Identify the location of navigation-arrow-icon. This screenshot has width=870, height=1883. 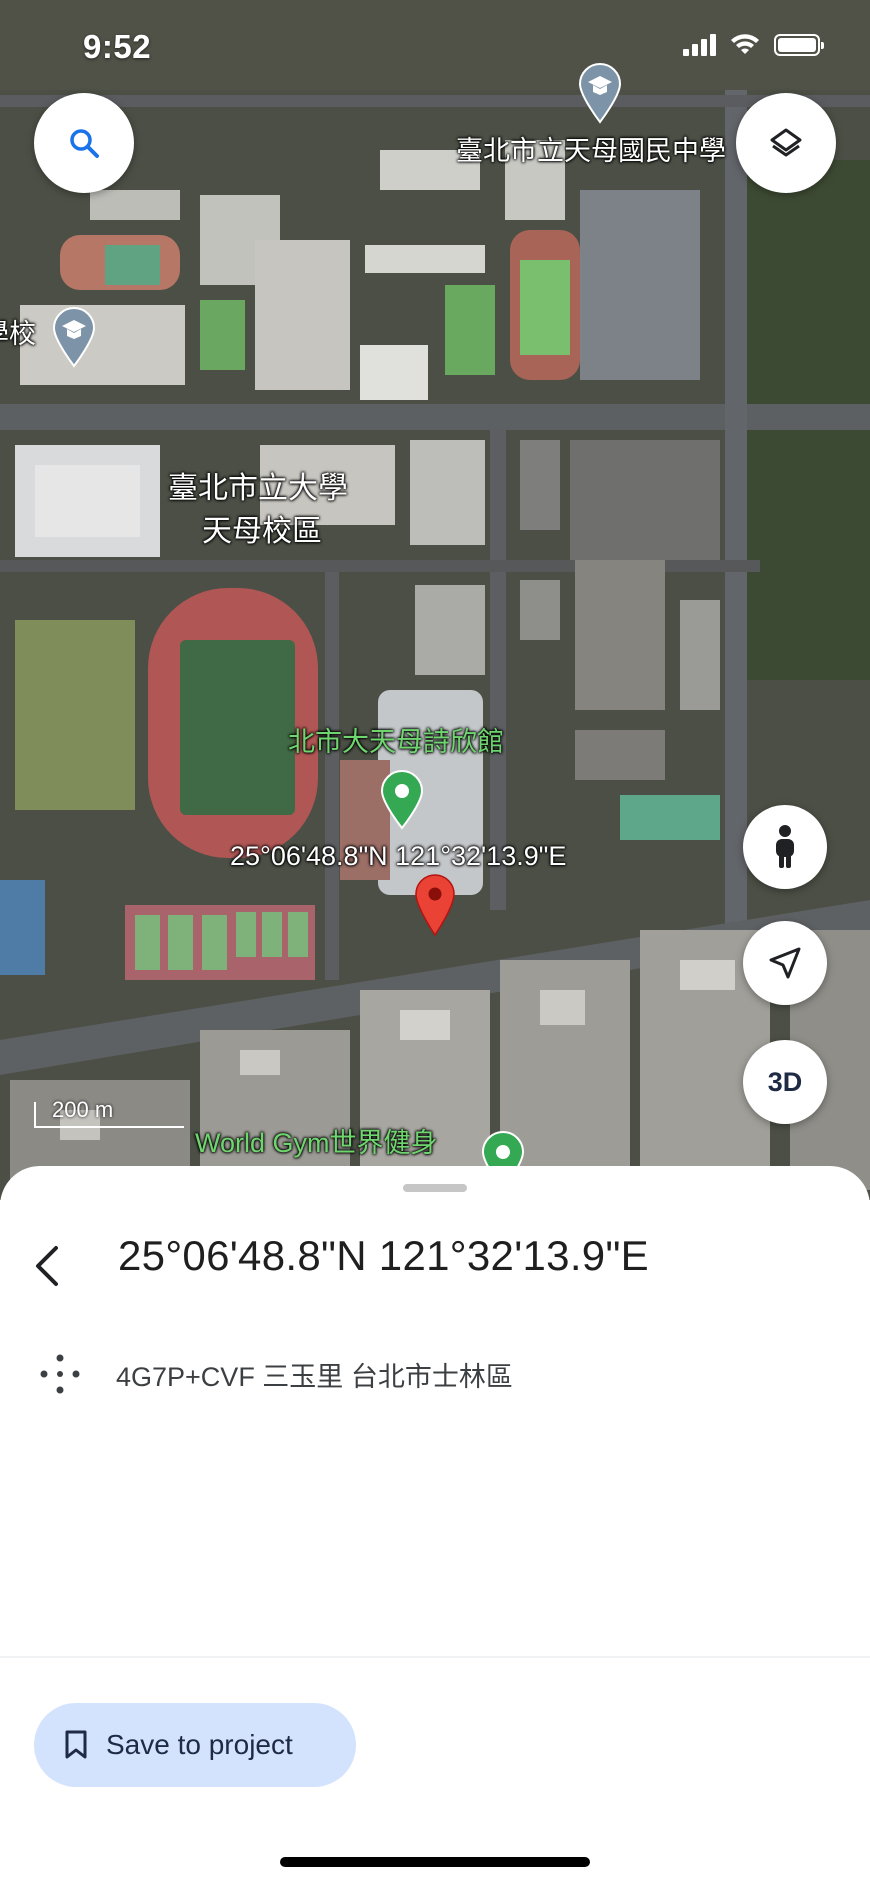
(785, 963).